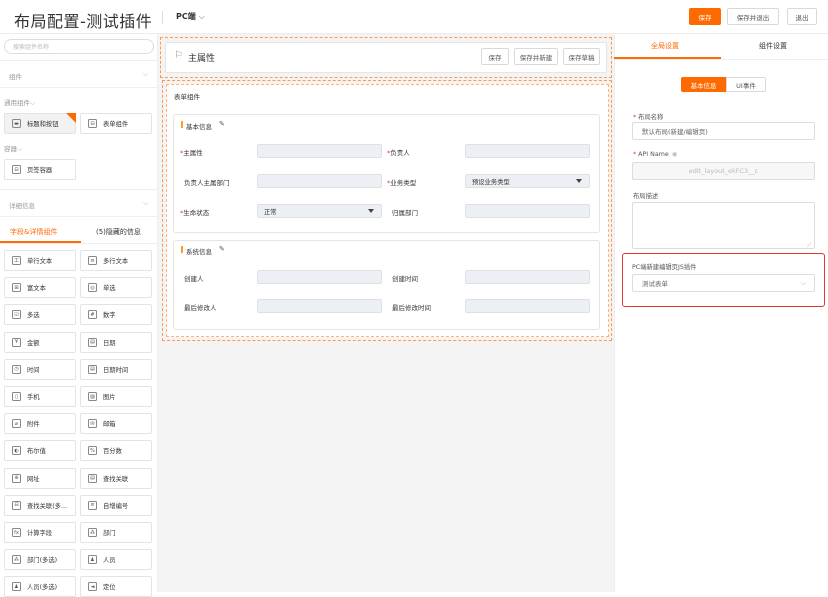 The image size is (828, 597). What do you see at coordinates (116, 478) in the screenshot?
I see `field-tile: ▤ 查找关联` at bounding box center [116, 478].